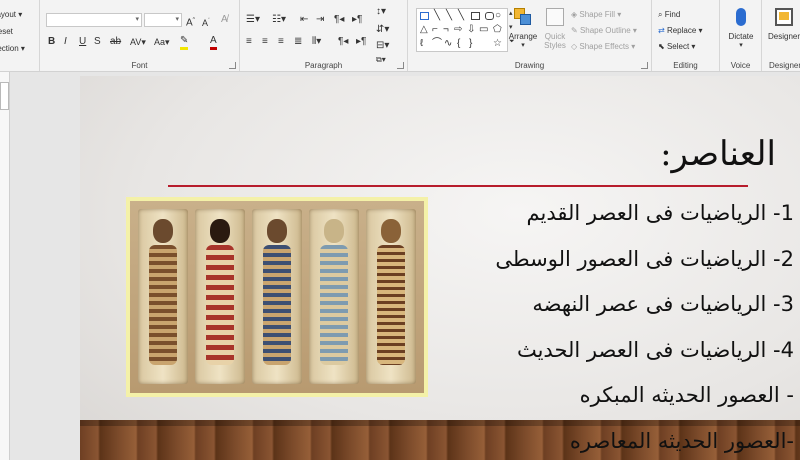  What do you see at coordinates (574, 214) in the screenshot?
I see `list-item: 1- الرياضيات فى العصر القديم` at bounding box center [574, 214].